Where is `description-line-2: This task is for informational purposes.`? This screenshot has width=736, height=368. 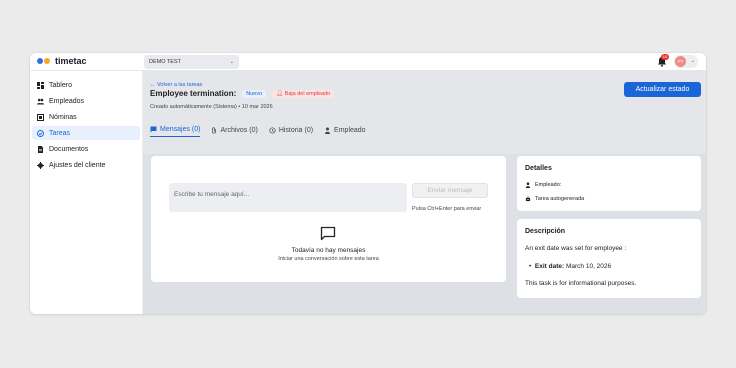 description-line-2: This task is for informational purposes. is located at coordinates (581, 283).